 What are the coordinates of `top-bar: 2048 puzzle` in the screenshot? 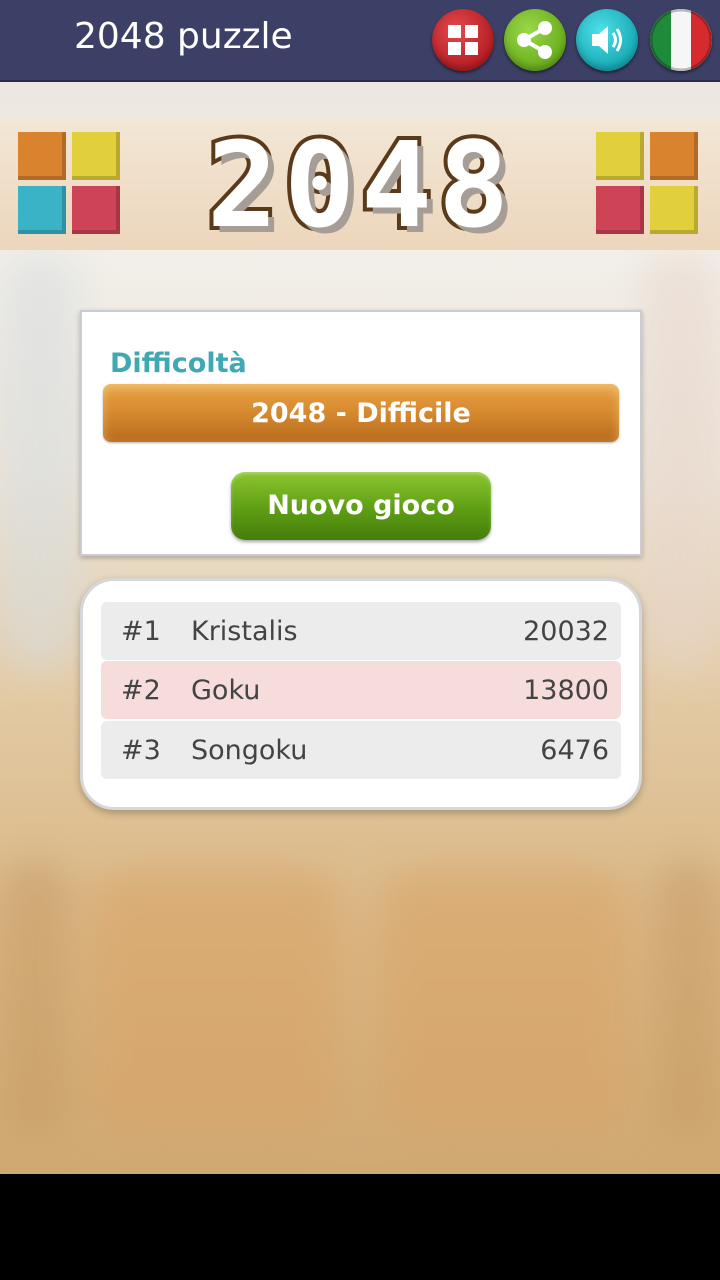 It's located at (360, 41).